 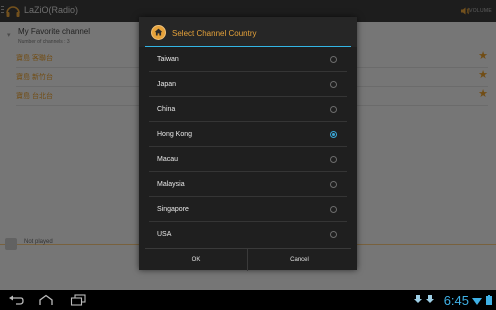 I want to click on dialog-header: Select Channel Country, so click(x=248, y=32).